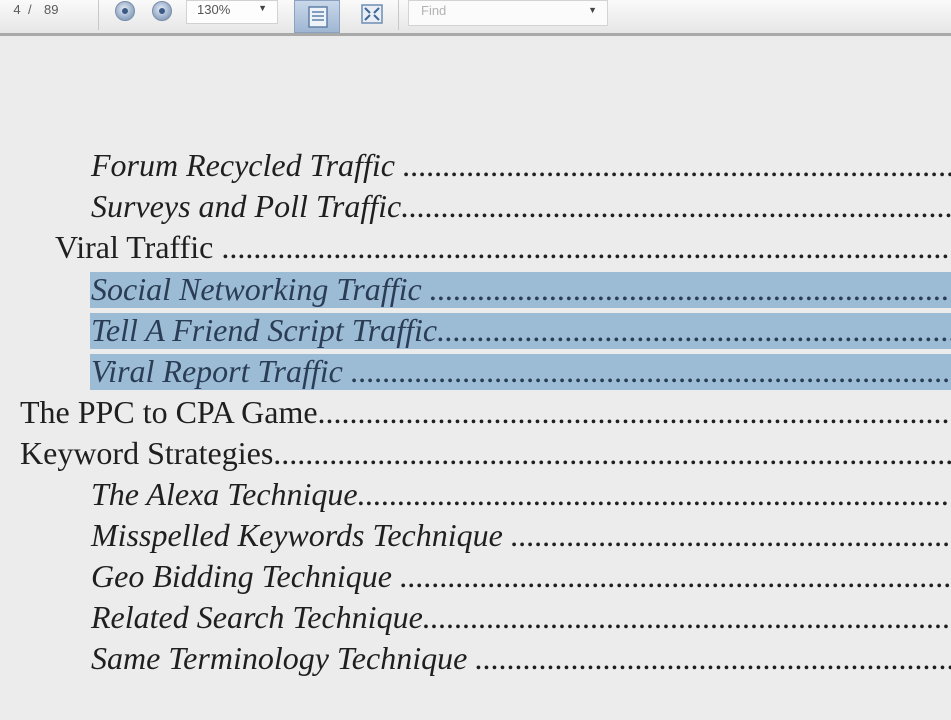  Describe the element at coordinates (138, 247) in the screenshot. I see `toc-entry-title: Viral Traffic` at that location.